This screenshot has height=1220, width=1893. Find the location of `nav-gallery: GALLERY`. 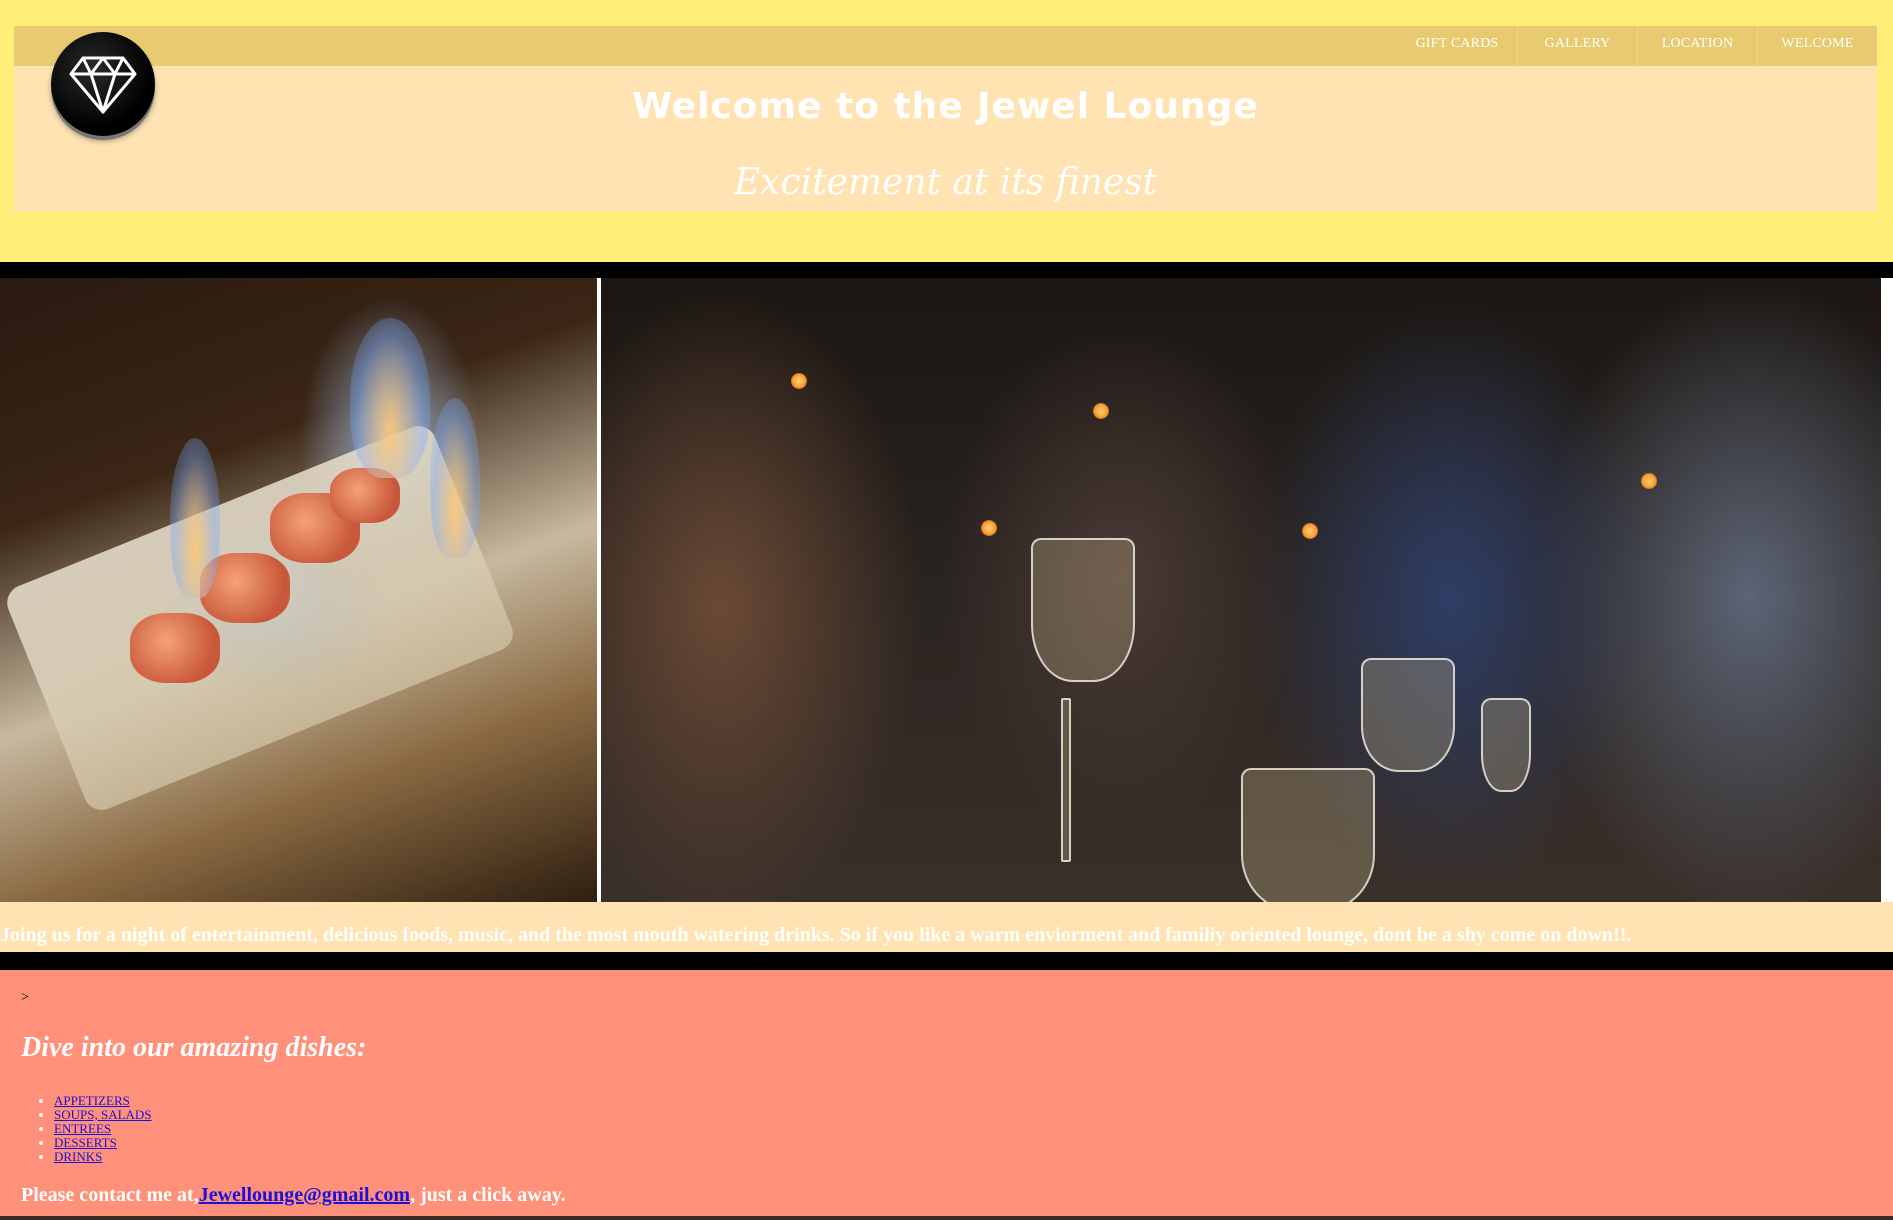

nav-gallery: GALLERY is located at coordinates (1577, 46).